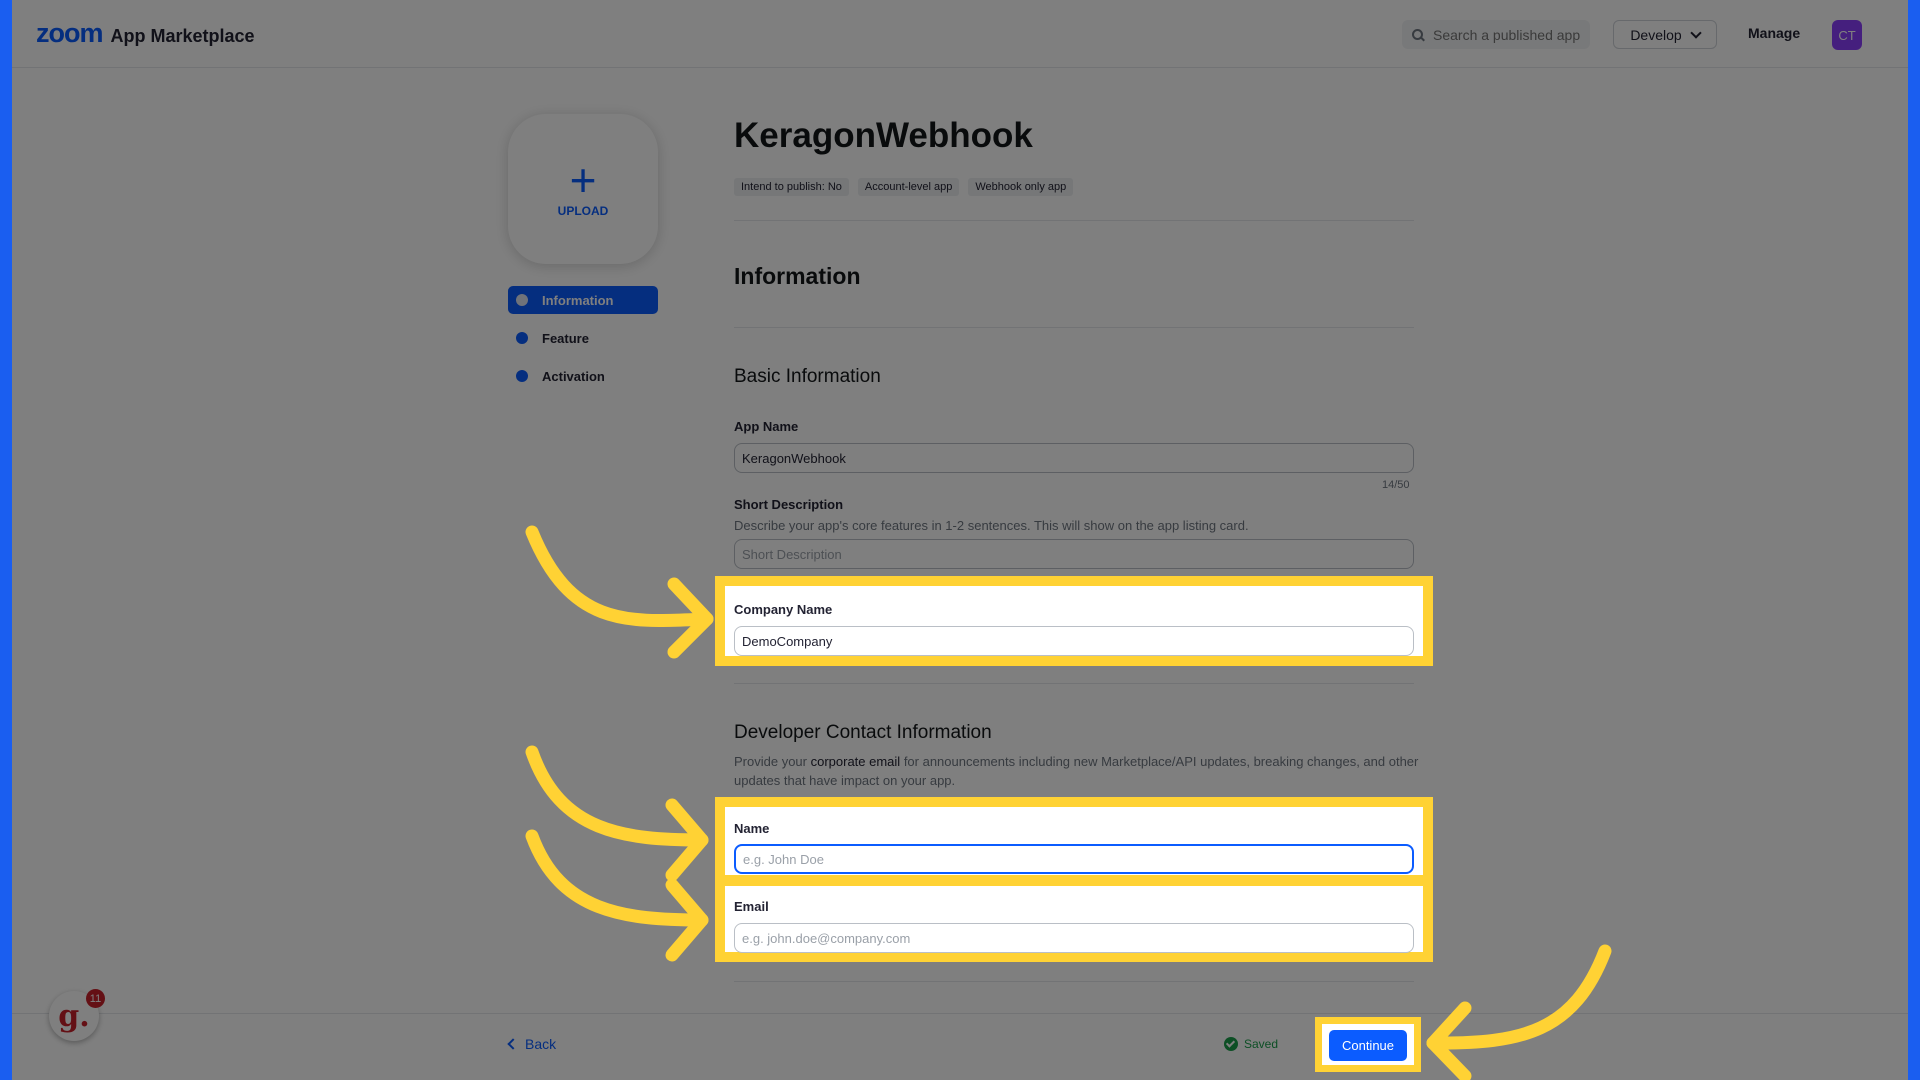 This screenshot has height=1080, width=1920. What do you see at coordinates (1074, 859) in the screenshot?
I see `name-input` at bounding box center [1074, 859].